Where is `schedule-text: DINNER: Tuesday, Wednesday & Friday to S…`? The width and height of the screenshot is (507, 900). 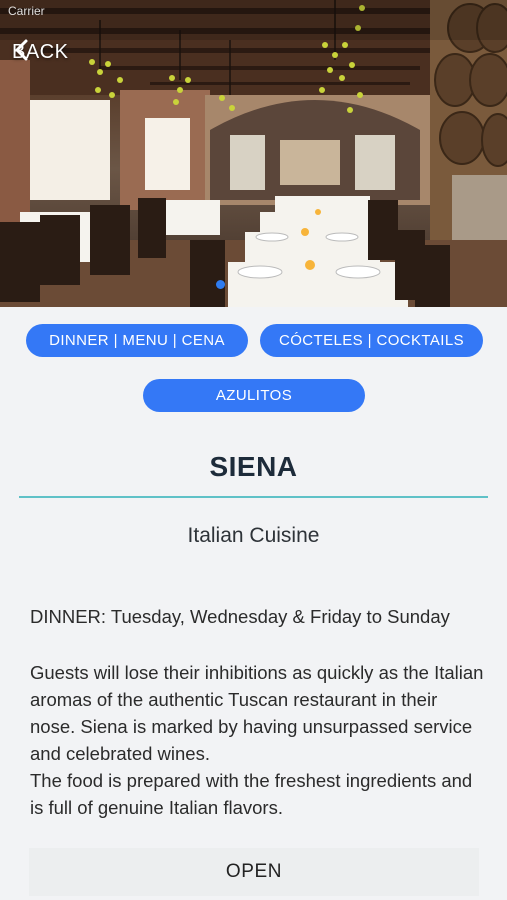 schedule-text: DINNER: Tuesday, Wednesday & Friday to S… is located at coordinates (240, 616).